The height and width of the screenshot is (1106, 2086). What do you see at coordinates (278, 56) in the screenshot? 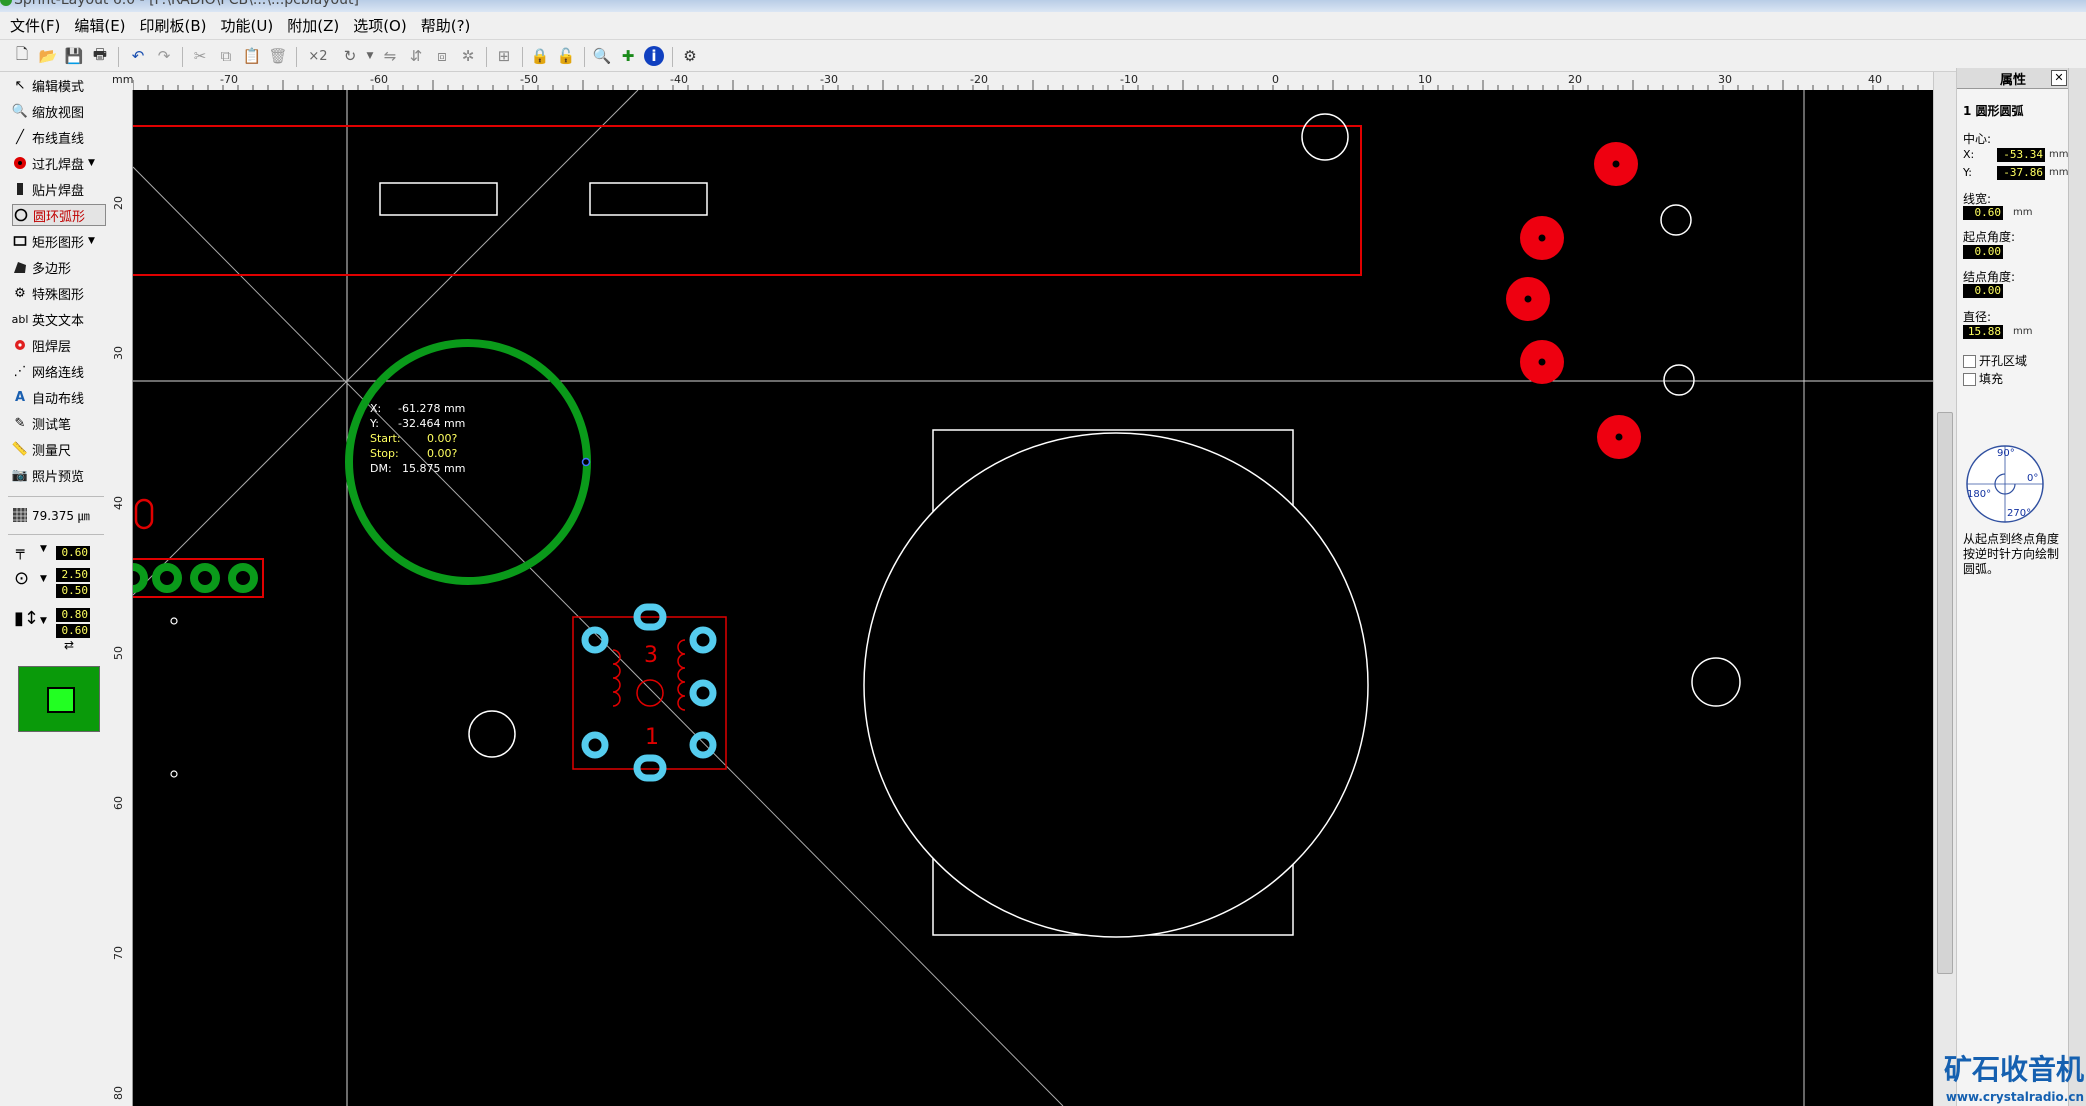
I see `delete-icon: 🗑` at bounding box center [278, 56].